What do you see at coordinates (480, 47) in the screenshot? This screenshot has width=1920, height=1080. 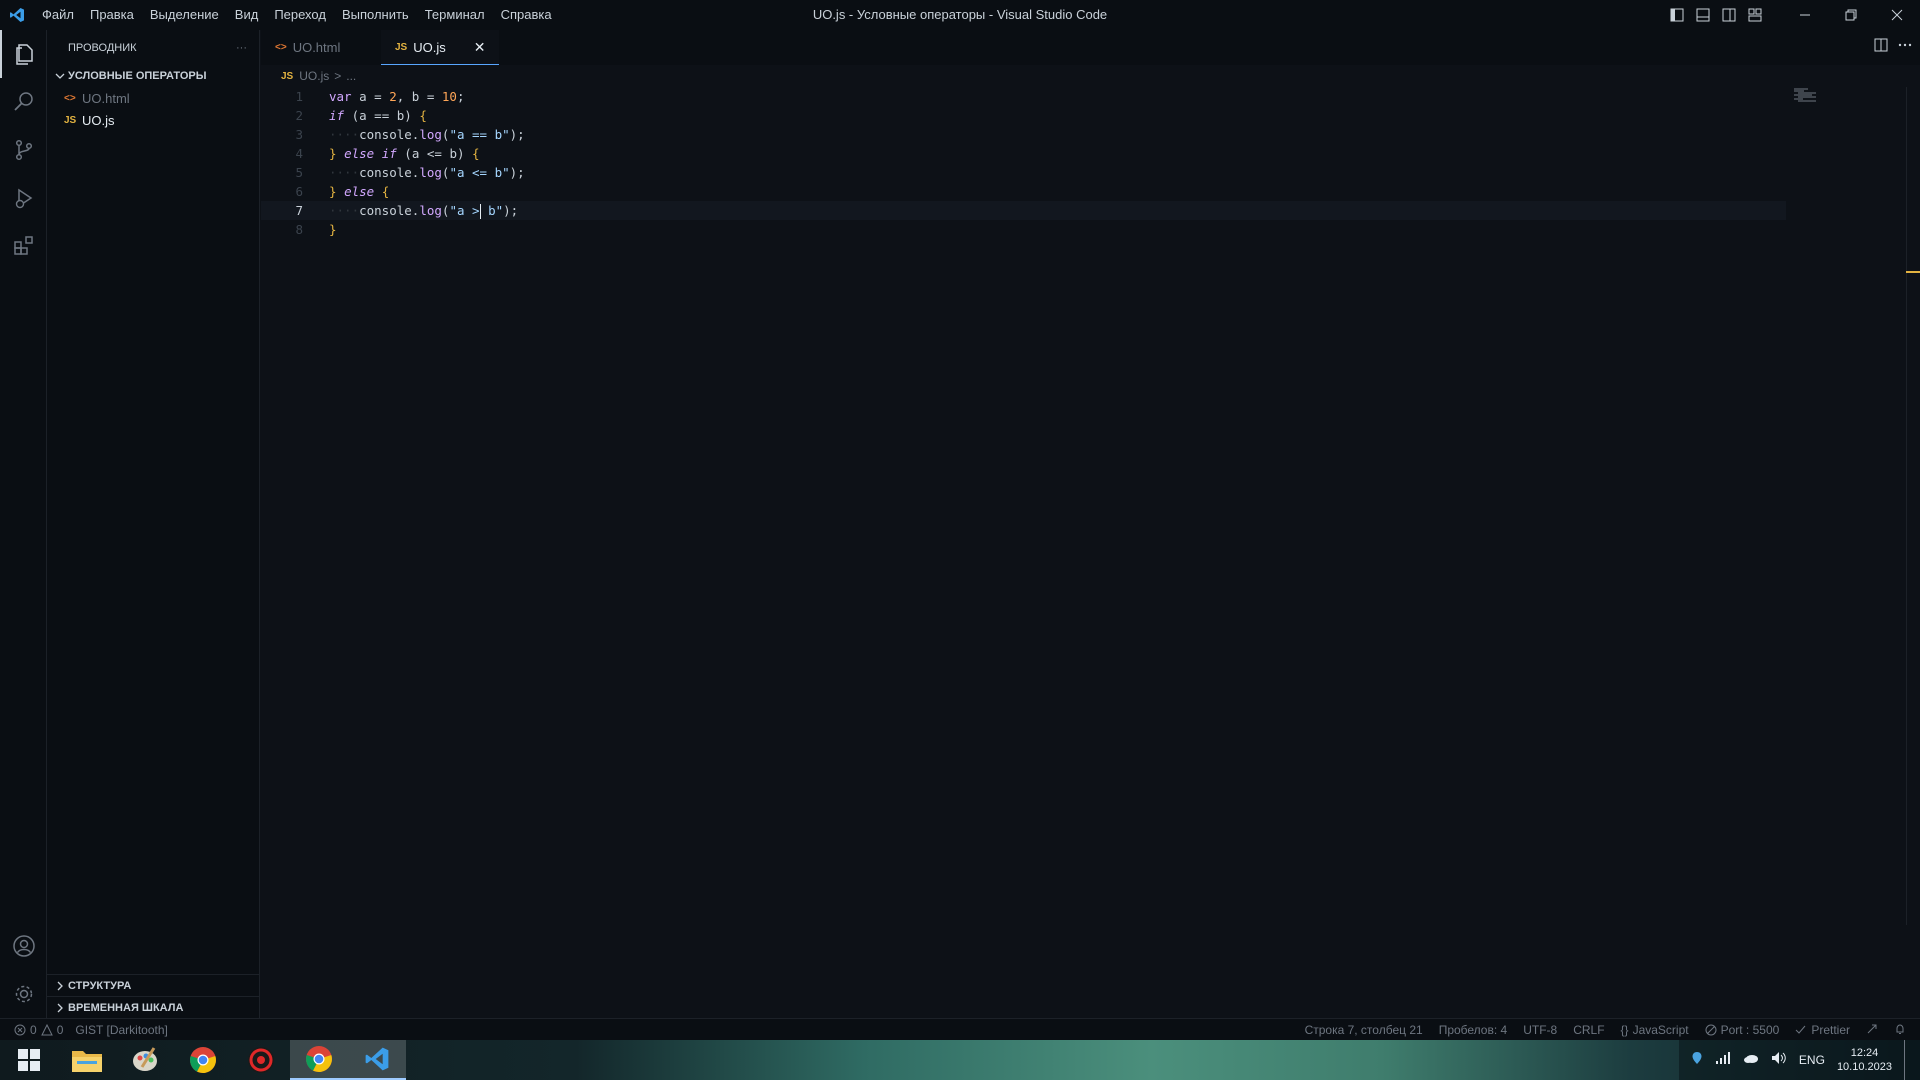 I see `close-tab-icon: ✕` at bounding box center [480, 47].